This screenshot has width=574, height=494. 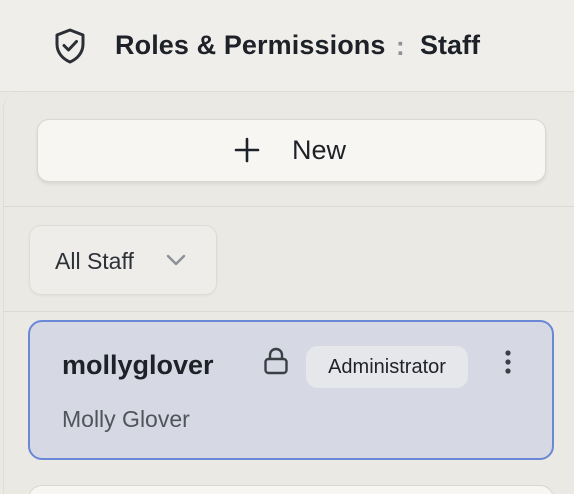 What do you see at coordinates (450, 45) in the screenshot?
I see `breadcrumb-current-staff: Staff` at bounding box center [450, 45].